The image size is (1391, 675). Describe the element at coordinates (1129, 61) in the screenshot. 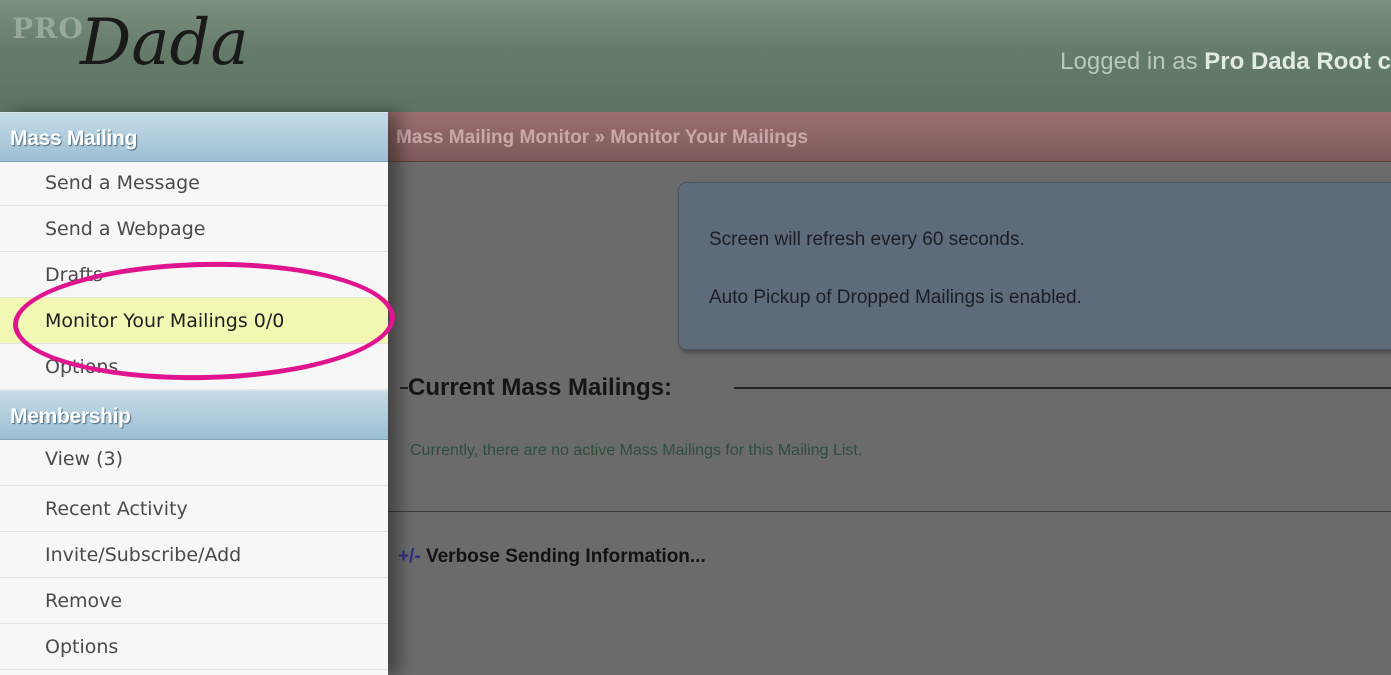

I see `logged-in-prefix: Logged in as` at that location.